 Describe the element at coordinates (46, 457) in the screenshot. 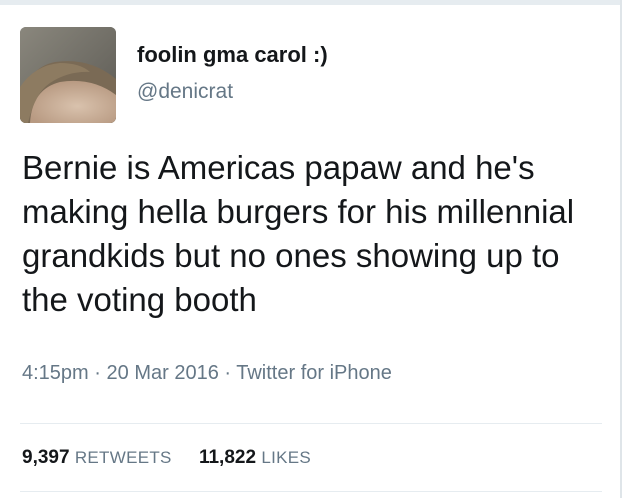

I see `retweets-count: 9,397` at that location.